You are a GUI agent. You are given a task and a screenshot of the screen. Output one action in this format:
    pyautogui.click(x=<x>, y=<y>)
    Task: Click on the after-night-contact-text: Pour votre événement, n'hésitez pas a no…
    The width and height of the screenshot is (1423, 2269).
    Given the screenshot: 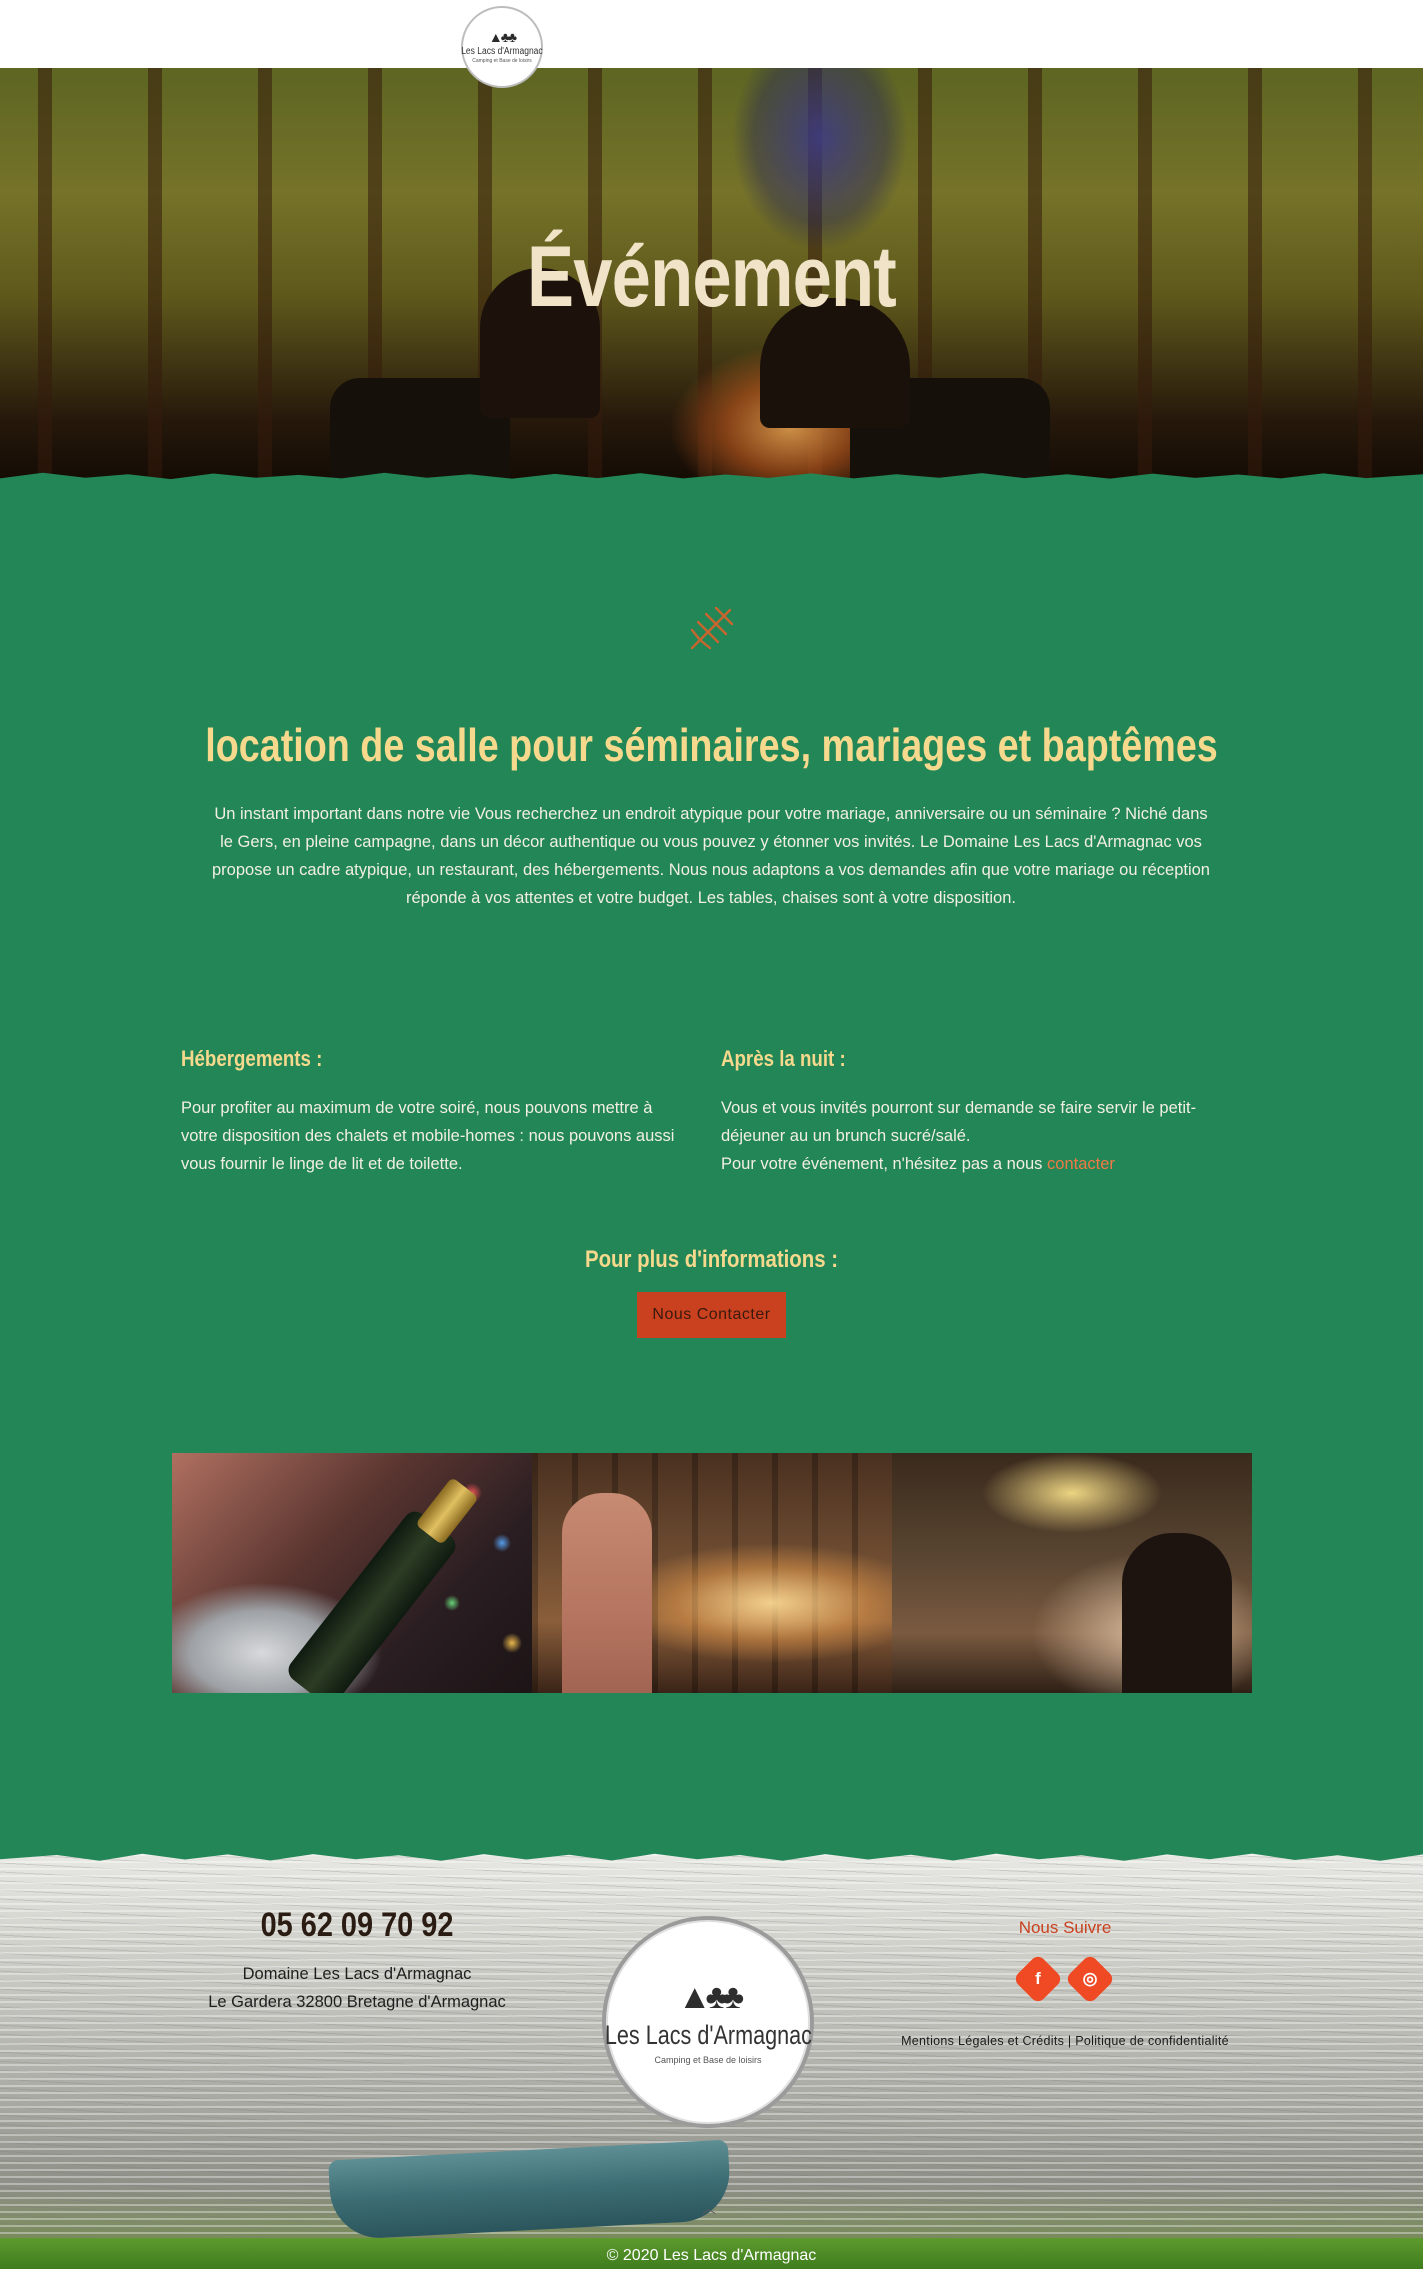 What is the action you would take?
    pyautogui.click(x=882, y=1164)
    